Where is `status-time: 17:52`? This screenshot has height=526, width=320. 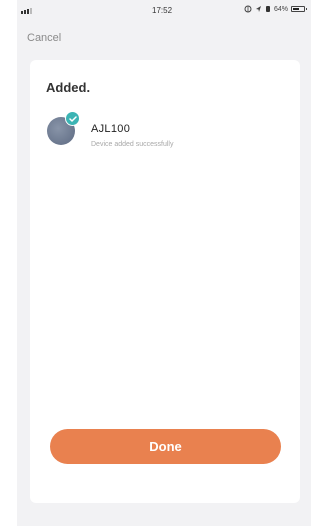
status-time: 17:52 is located at coordinates (162, 10).